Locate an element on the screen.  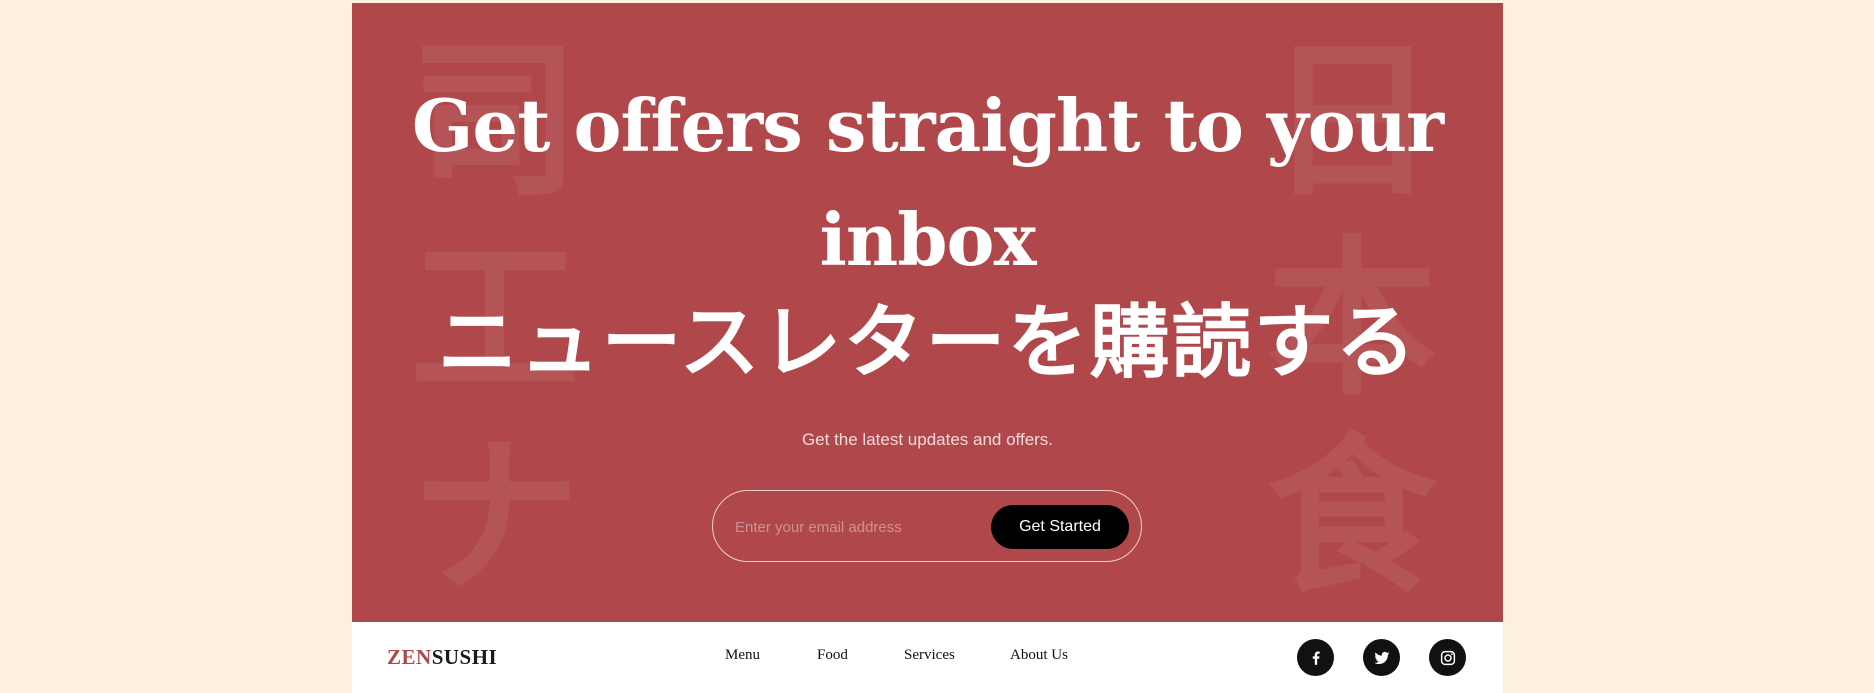
nav-link-food: Food is located at coordinates (832, 655).